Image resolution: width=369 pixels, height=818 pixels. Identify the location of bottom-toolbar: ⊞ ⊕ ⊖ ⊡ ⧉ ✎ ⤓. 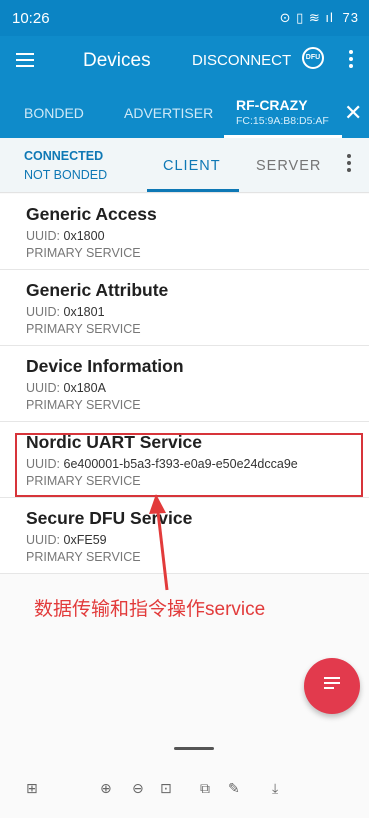
(184, 799).